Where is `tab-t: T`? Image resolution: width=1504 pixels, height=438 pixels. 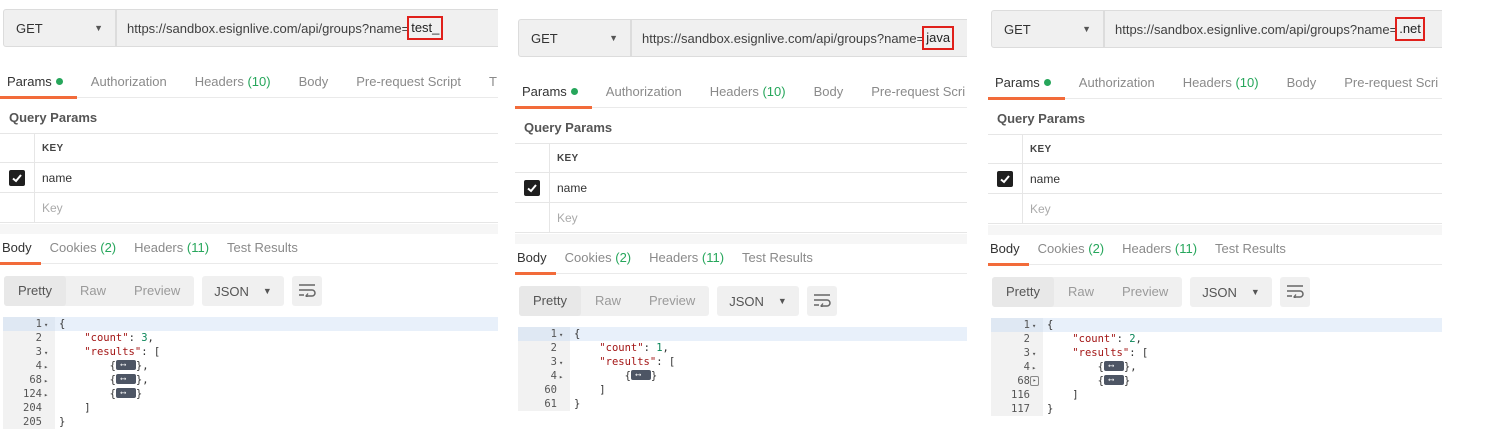
tab-t: T is located at coordinates (486, 82).